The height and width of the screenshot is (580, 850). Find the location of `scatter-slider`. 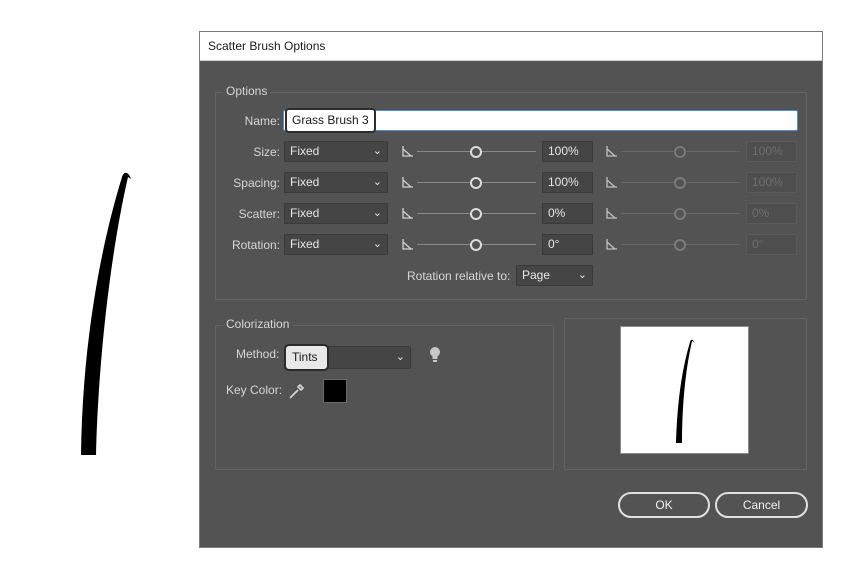

scatter-slider is located at coordinates (468, 214).